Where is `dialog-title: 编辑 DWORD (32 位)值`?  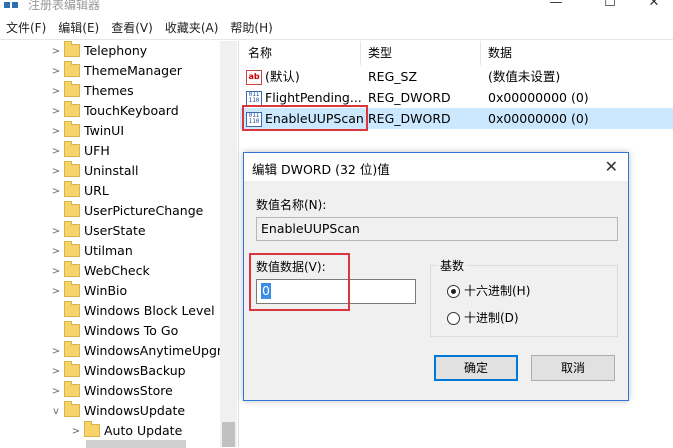 dialog-title: 编辑 DWORD (32 位)值 is located at coordinates (321, 169).